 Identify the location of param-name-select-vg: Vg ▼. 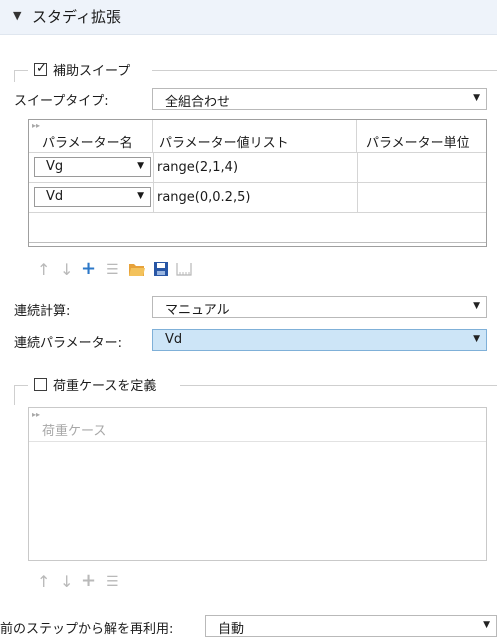
(92, 167).